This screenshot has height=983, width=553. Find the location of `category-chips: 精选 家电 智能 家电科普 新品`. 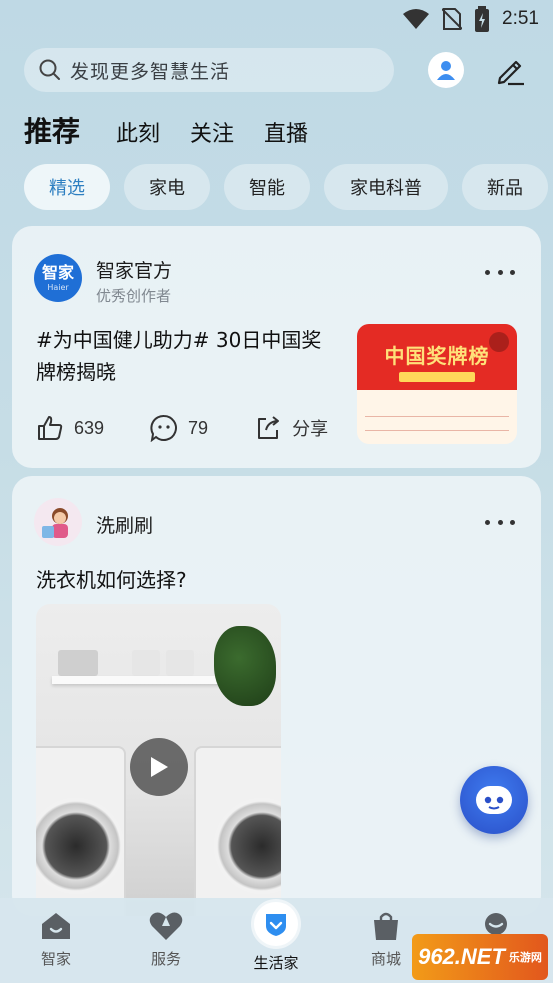

category-chips: 精选 家电 智能 家电科普 新品 is located at coordinates (286, 187).